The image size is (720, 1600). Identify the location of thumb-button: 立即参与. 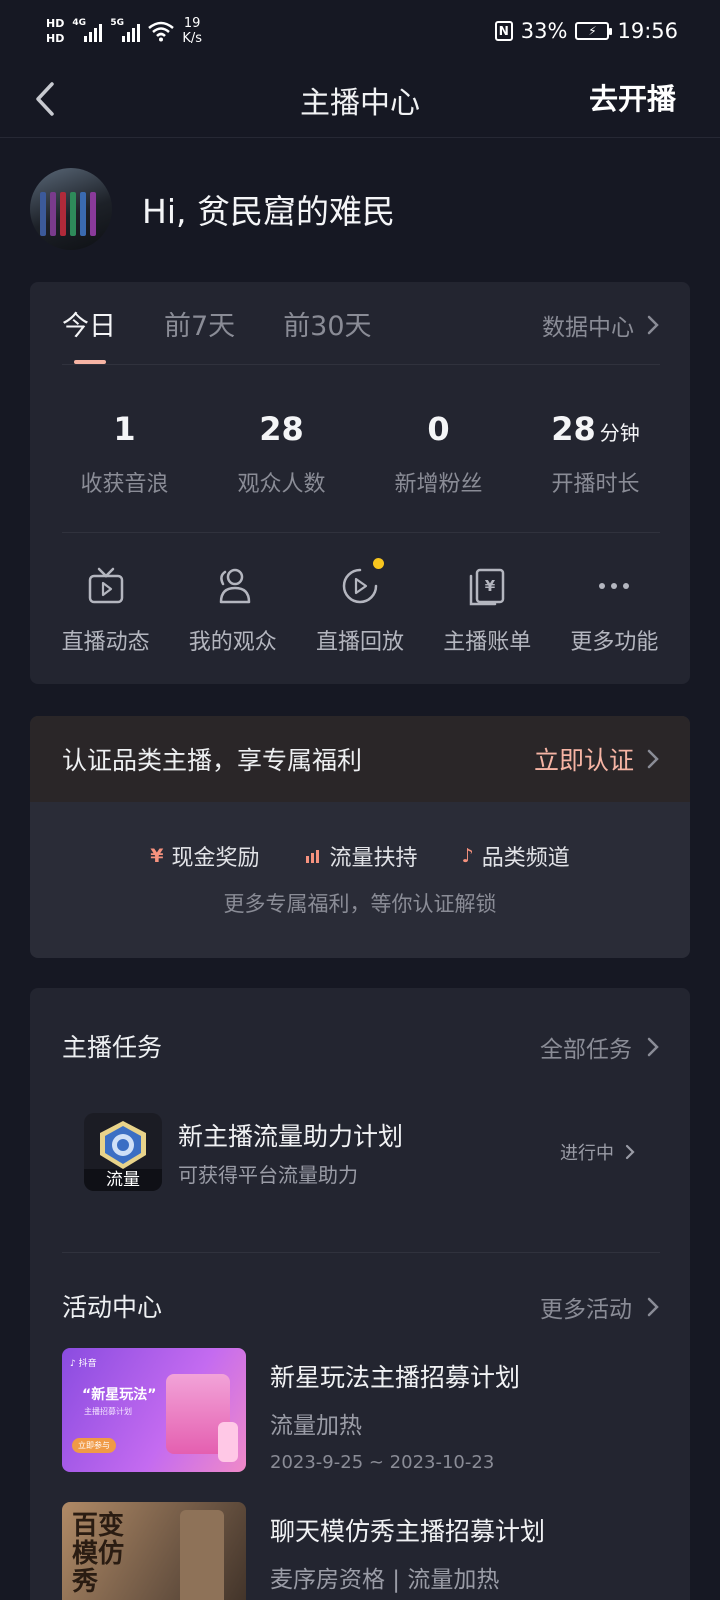
(94, 1445).